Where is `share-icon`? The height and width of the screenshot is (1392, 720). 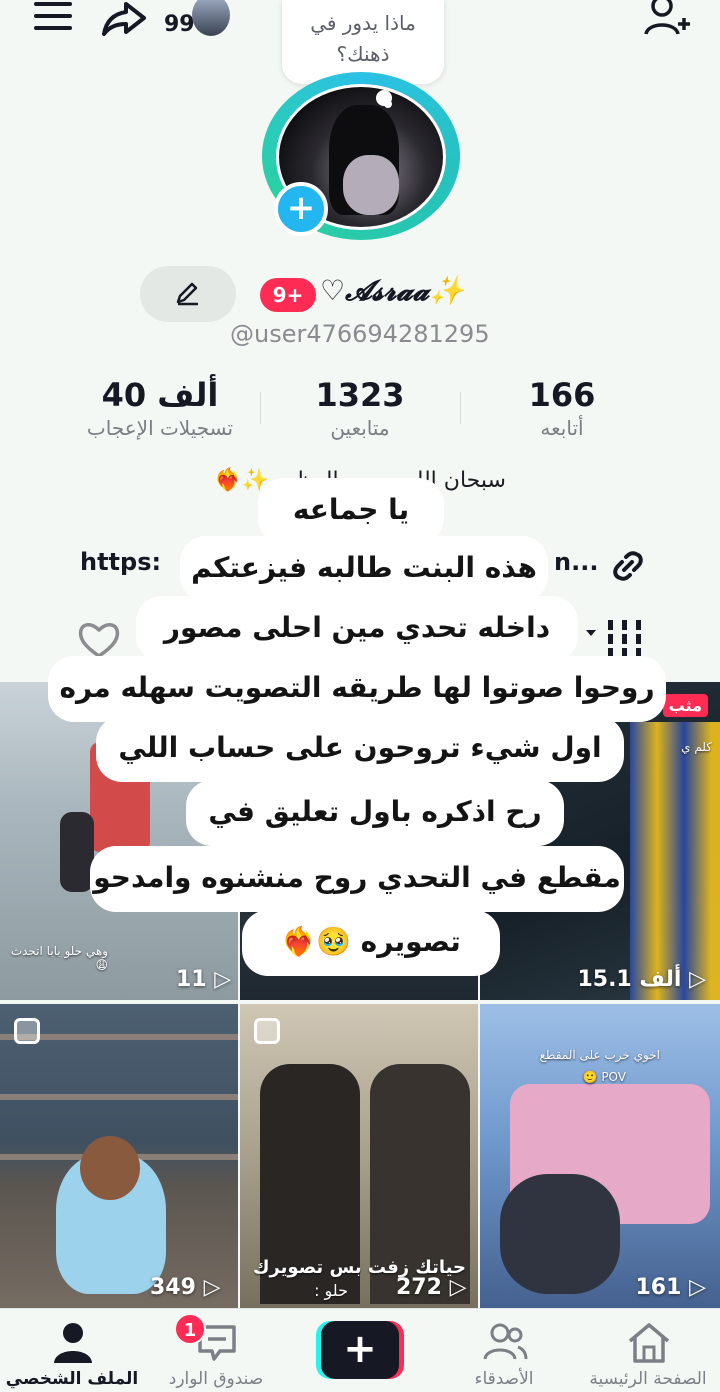
share-icon is located at coordinates (124, 20).